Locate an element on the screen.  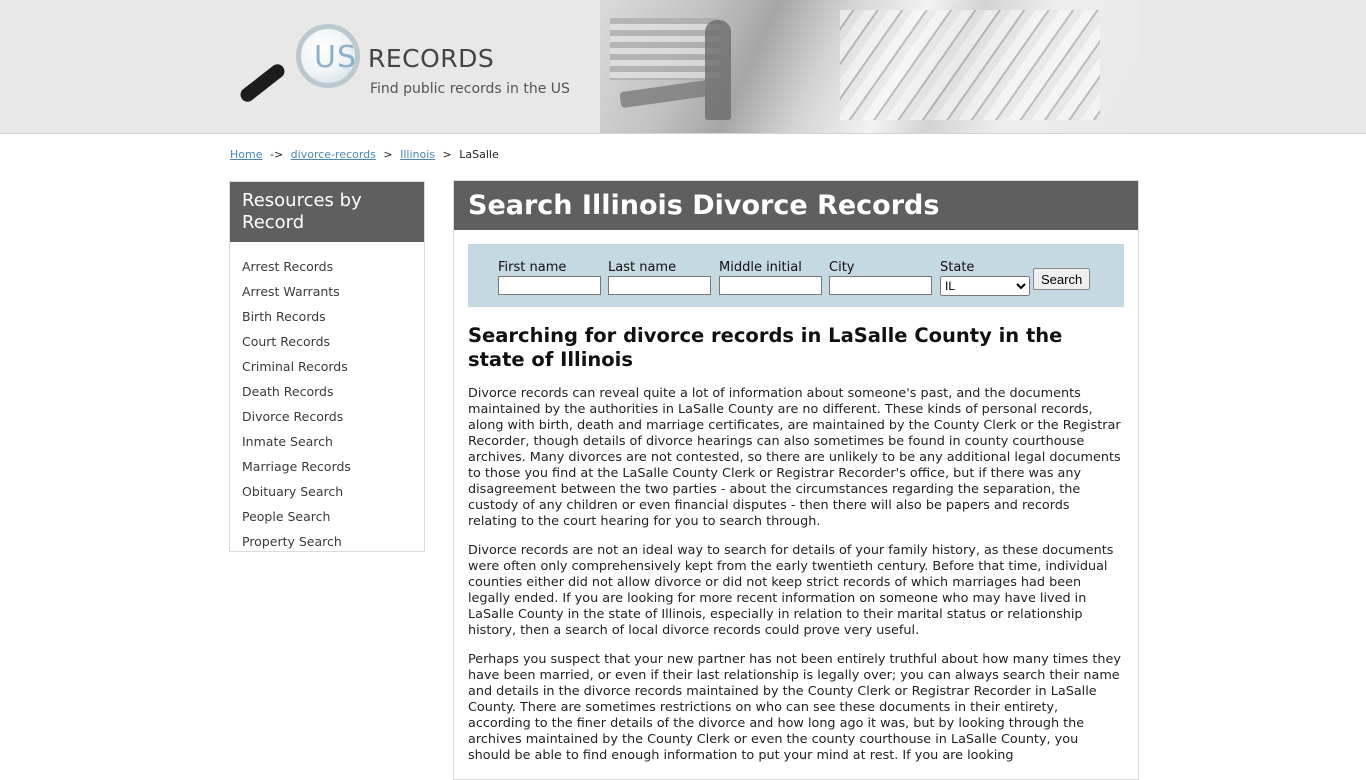
sidebar-item-divorce-records: Divorce Records is located at coordinates (333, 416).